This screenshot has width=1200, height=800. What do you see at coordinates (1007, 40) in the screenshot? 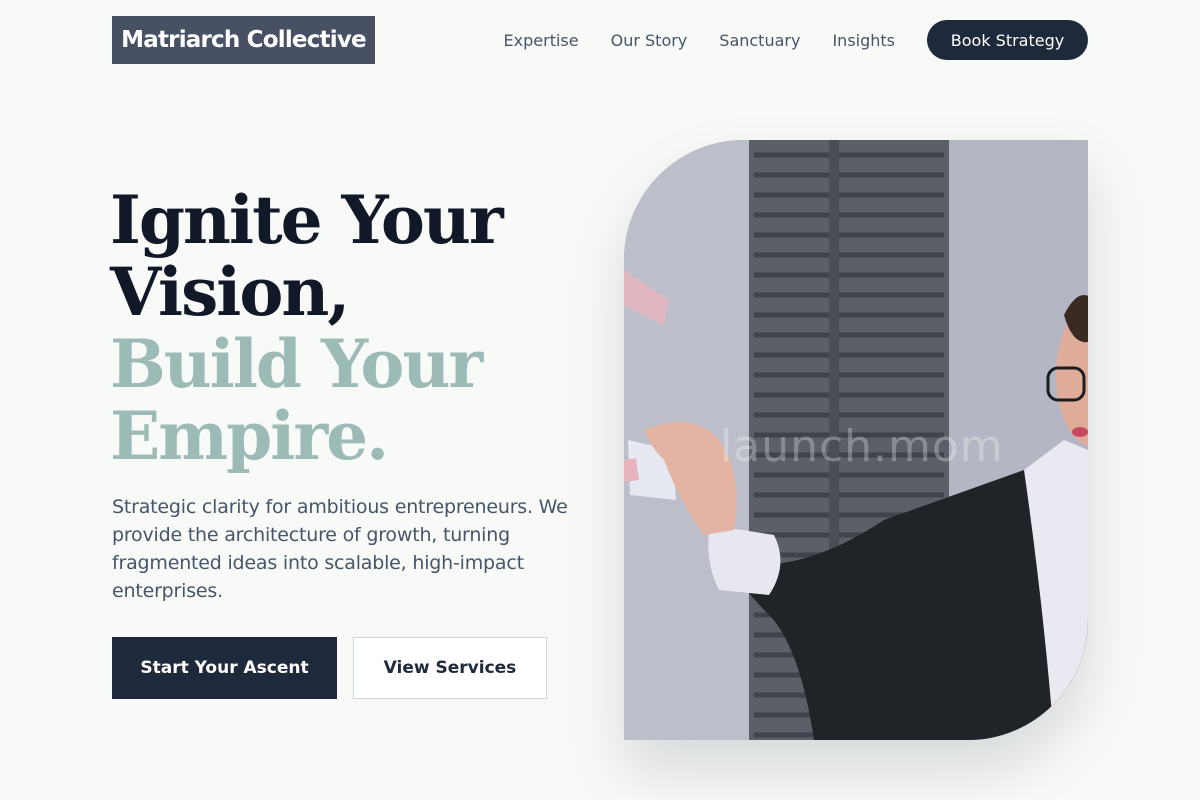
I see `book-strategy-button: Book Strategy` at bounding box center [1007, 40].